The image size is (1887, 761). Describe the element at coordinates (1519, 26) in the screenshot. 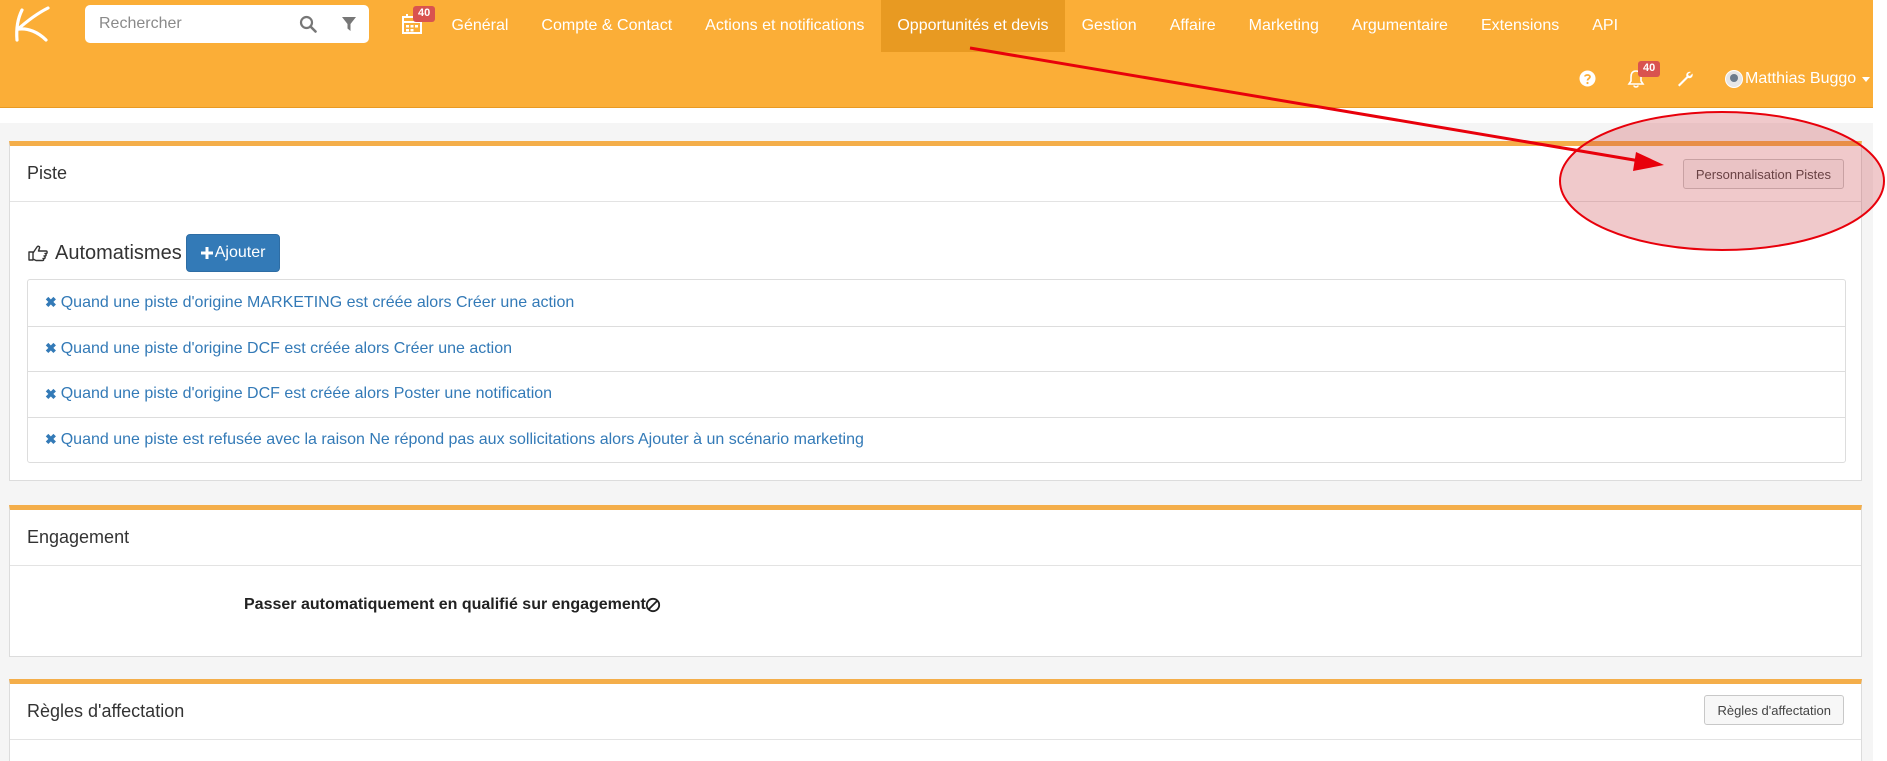

I see `menu-extensions: Extensions` at that location.